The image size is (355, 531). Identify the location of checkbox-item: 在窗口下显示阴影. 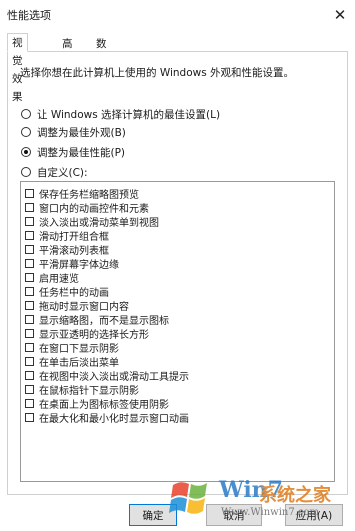
(72, 348).